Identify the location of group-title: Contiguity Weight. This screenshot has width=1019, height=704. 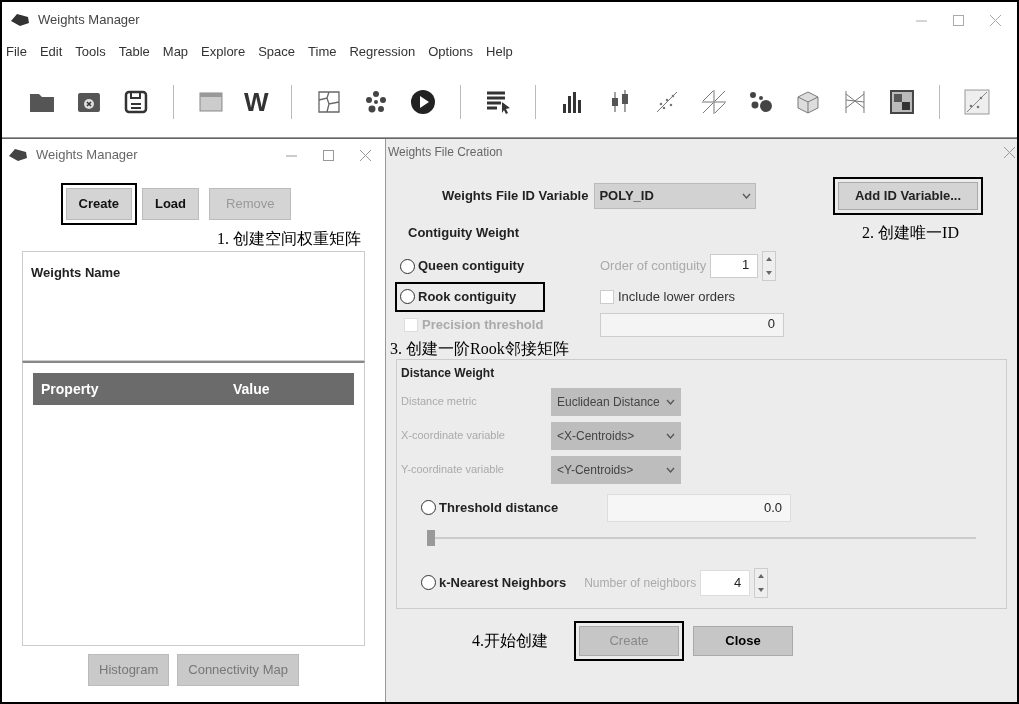
(463, 233).